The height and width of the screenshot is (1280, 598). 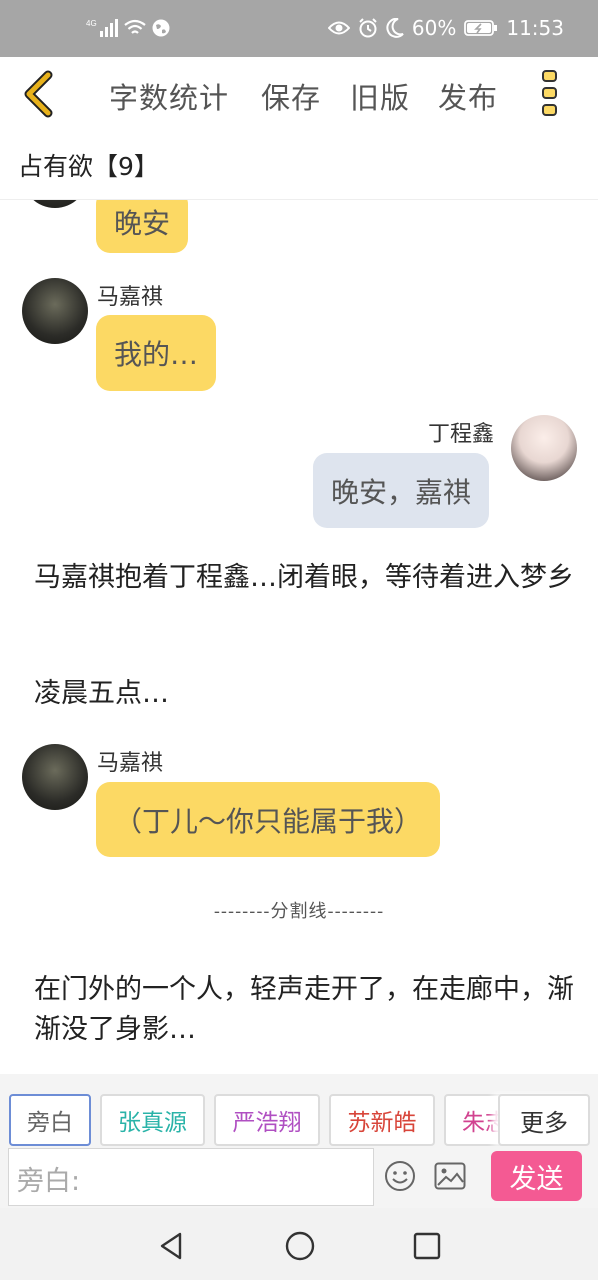 I want to click on character-chip: 严浩翔, so click(x=267, y=1120).